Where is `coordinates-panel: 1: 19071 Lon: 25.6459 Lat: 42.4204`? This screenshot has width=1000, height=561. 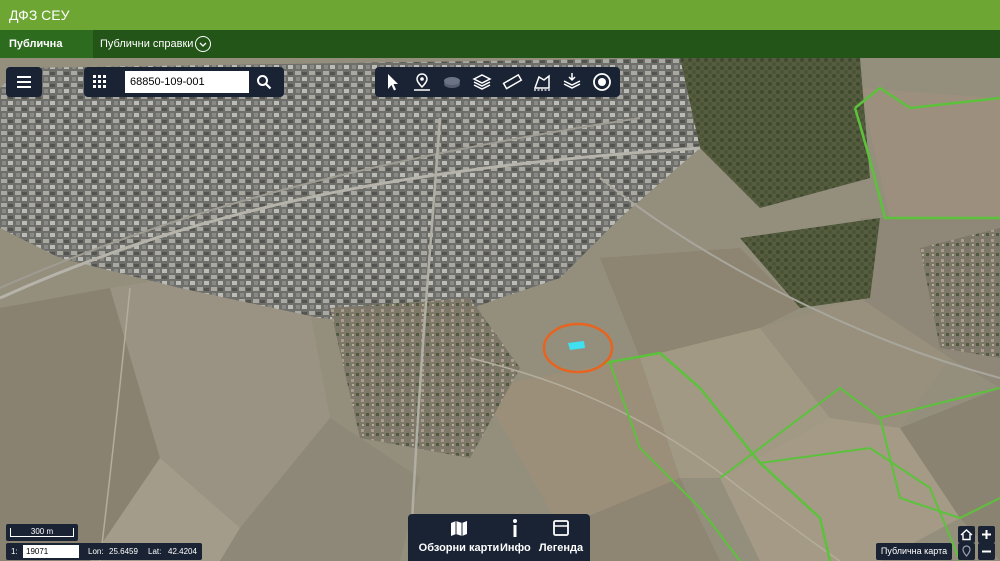
coordinates-panel: 1: 19071 Lon: 25.6459 Lat: 42.4204 is located at coordinates (104, 551).